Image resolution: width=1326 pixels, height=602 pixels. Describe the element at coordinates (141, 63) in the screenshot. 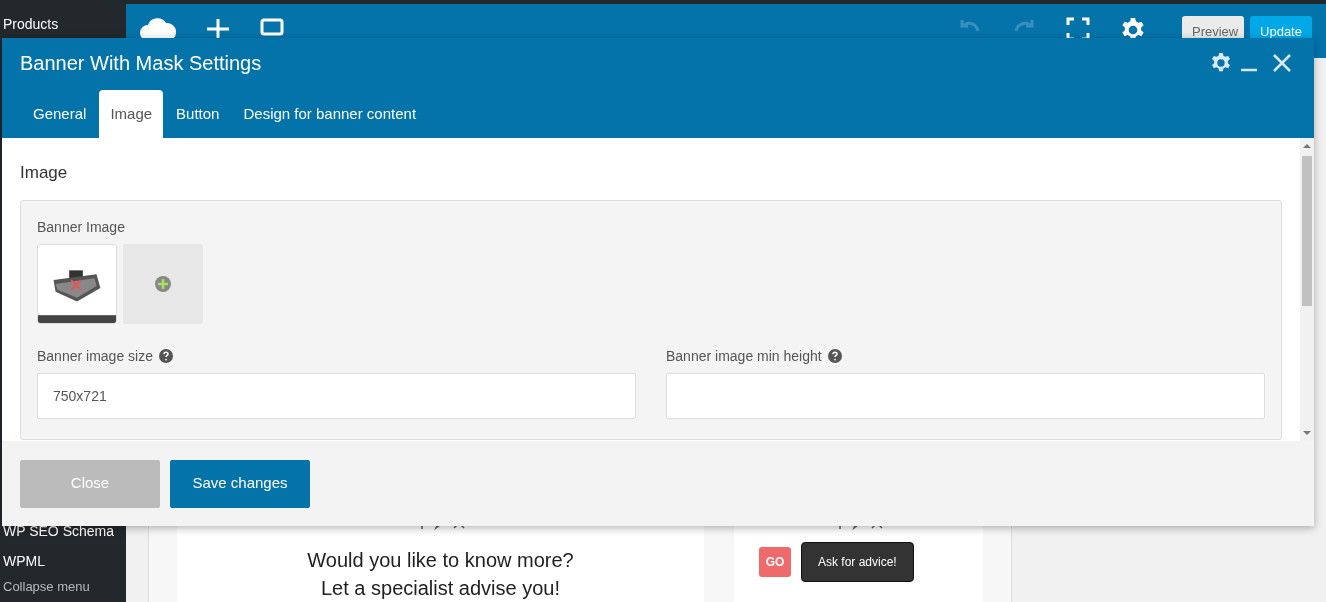

I see `dialog-title: Banner With Mask Settings` at that location.